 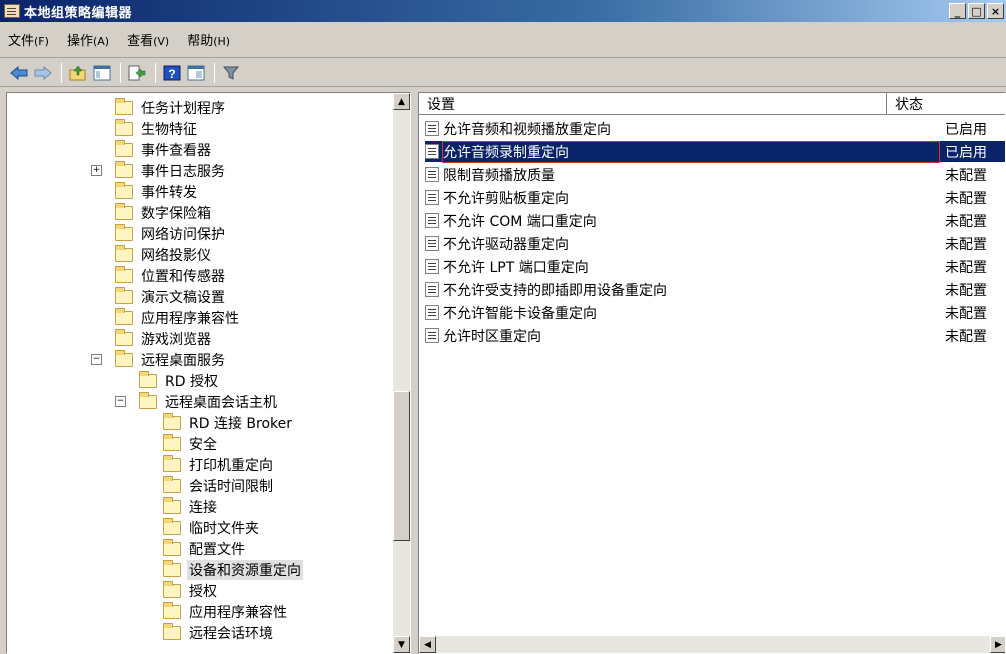 What do you see at coordinates (208, 39) in the screenshot?
I see `menu-help: 帮助(H)` at bounding box center [208, 39].